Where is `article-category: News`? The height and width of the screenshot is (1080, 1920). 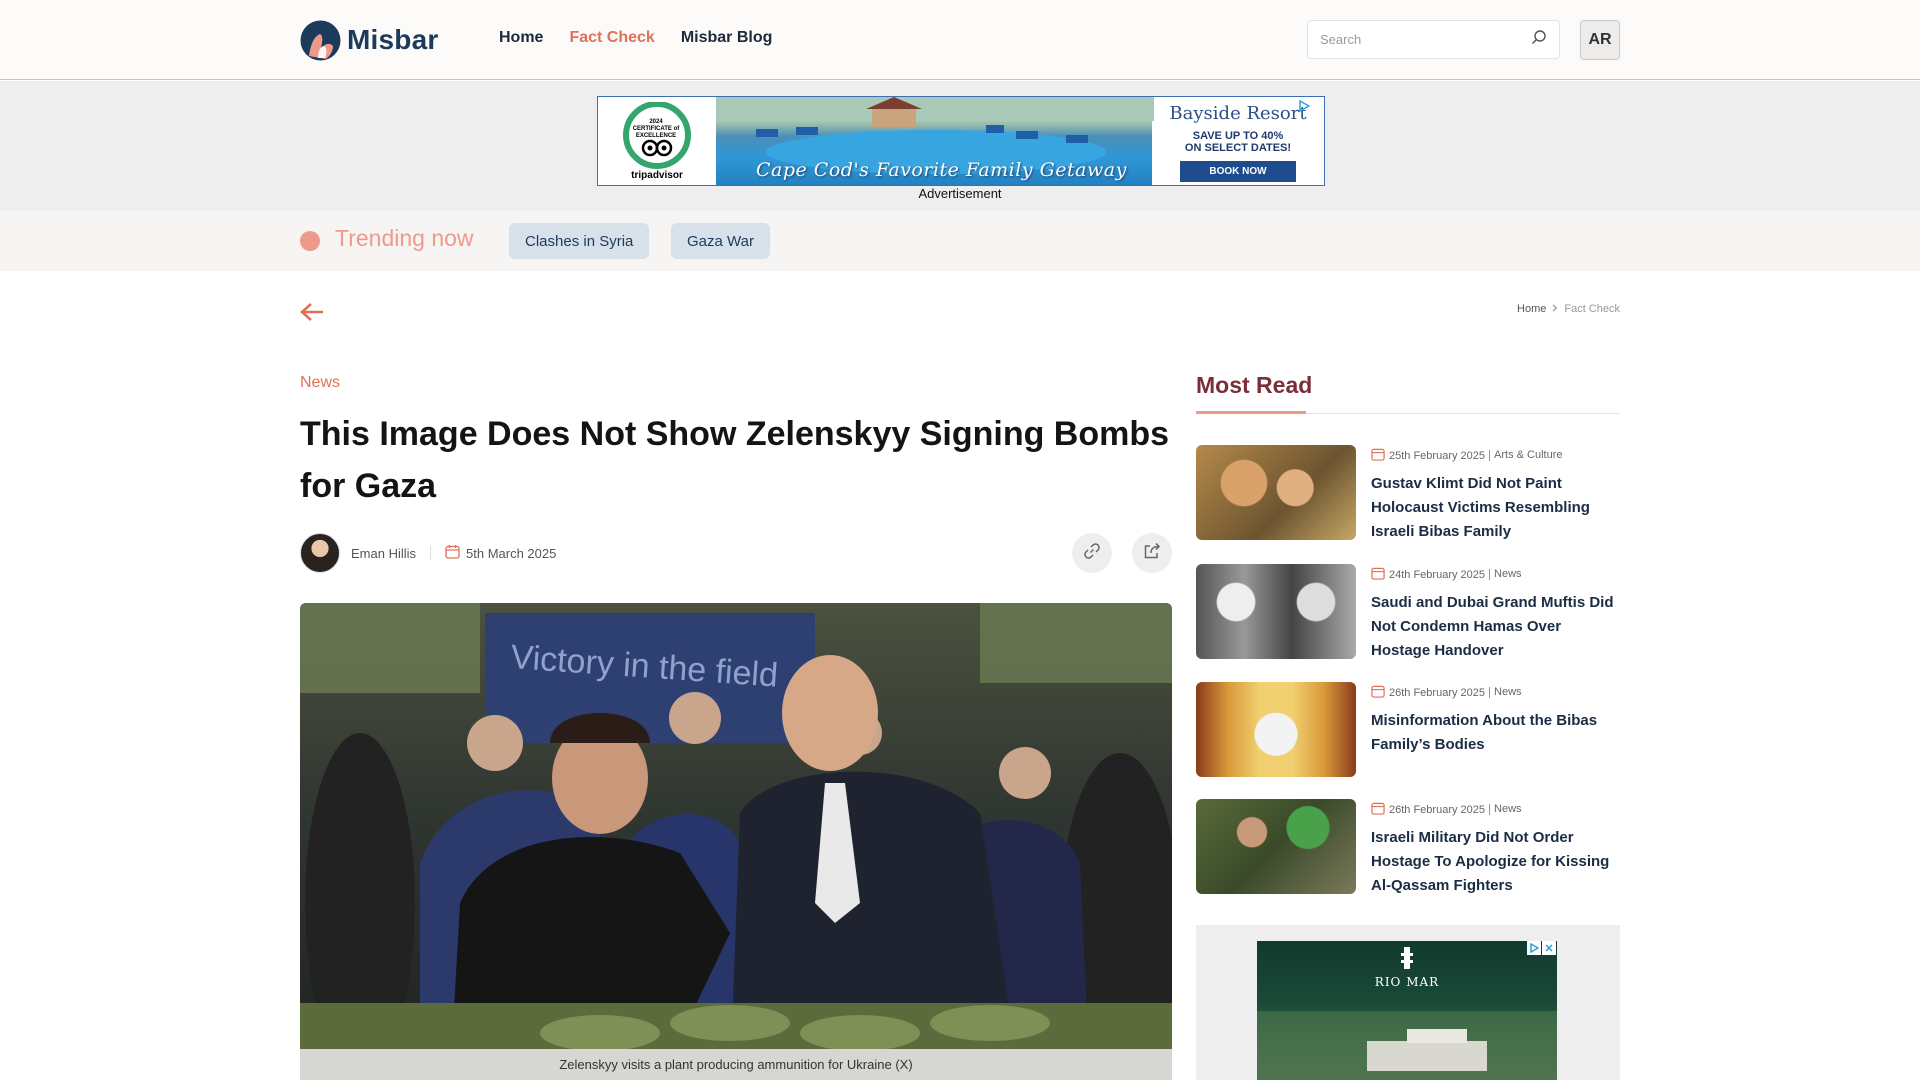 article-category: News is located at coordinates (320, 383).